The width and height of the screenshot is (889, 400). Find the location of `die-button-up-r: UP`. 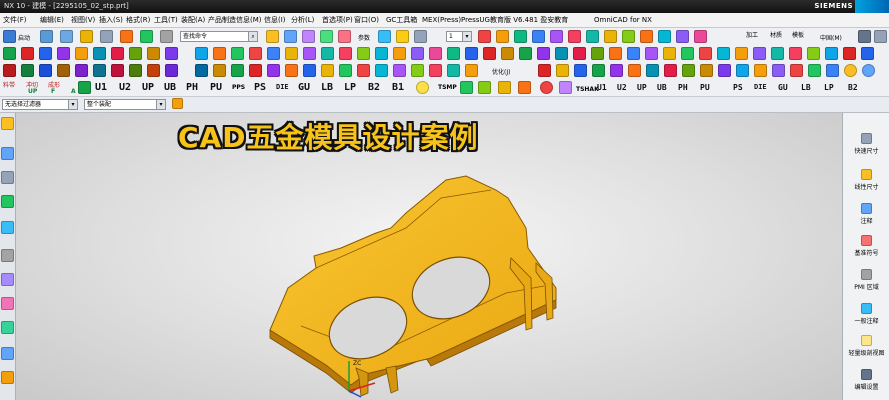

die-button-up-r: UP is located at coordinates (642, 87).